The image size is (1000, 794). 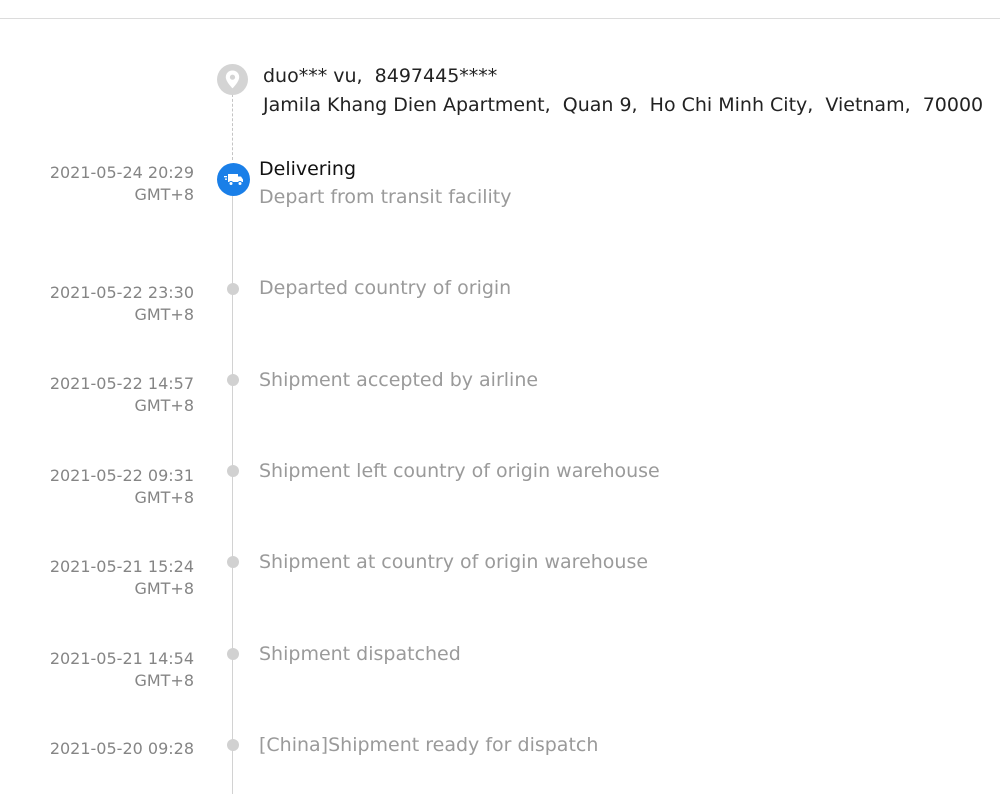 I want to click on event-description: Departed country of origin, so click(x=385, y=288).